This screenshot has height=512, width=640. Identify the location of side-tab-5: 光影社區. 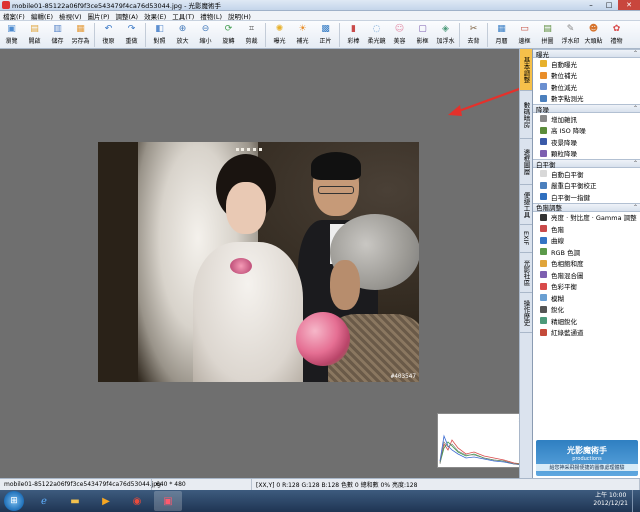
(526, 273).